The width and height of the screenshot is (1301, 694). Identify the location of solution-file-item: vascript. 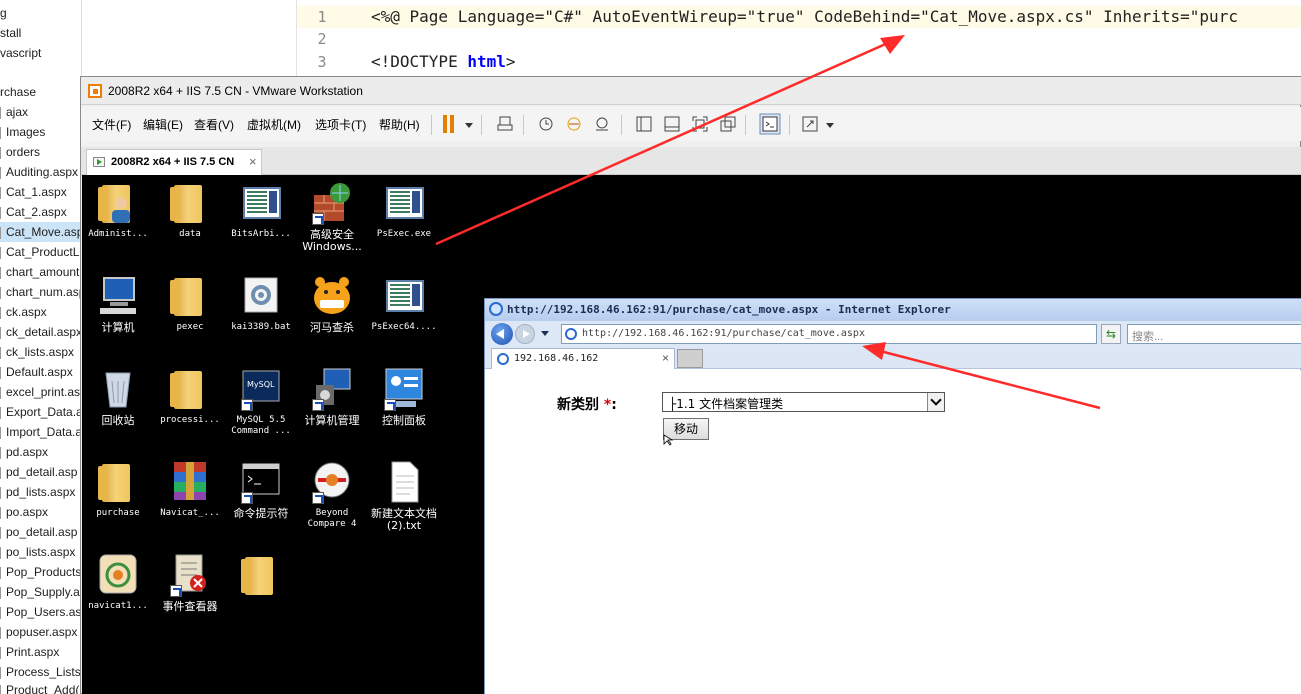
(20, 53).